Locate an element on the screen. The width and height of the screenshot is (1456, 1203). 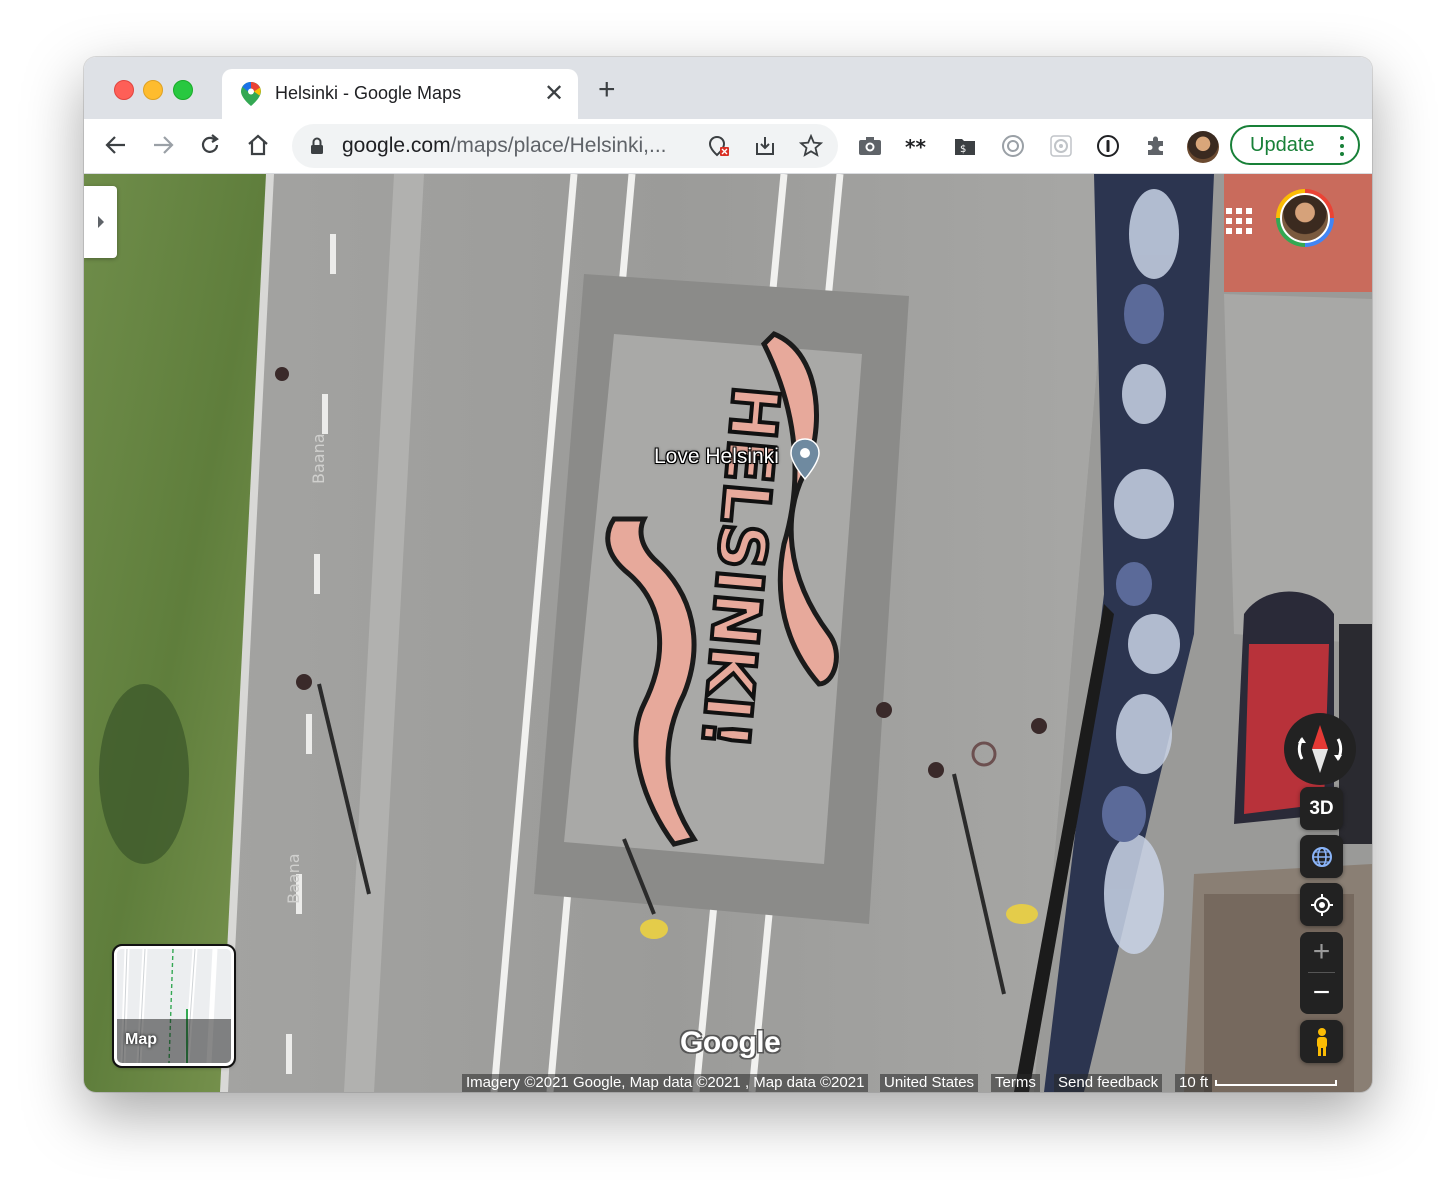
lock-icon is located at coordinates (317, 145).